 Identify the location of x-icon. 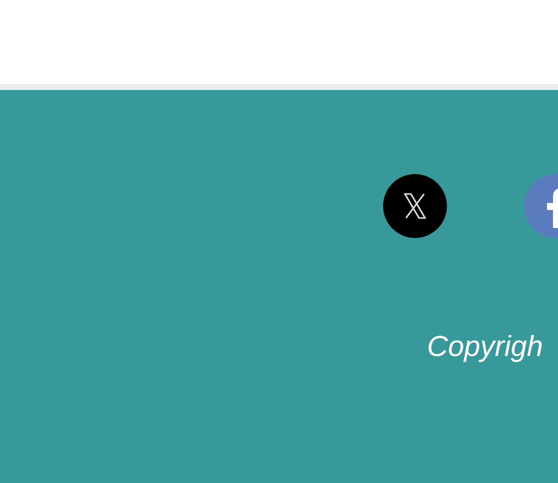
(415, 206).